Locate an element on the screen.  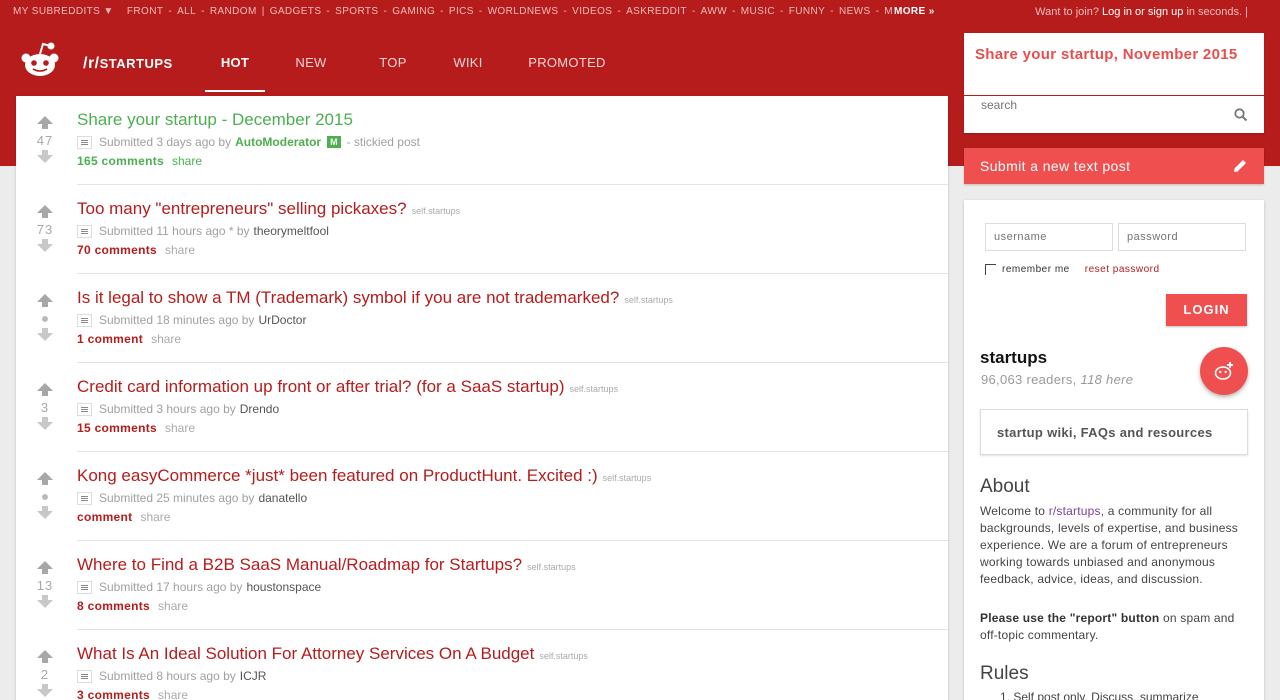
comments-link: 70 comments is located at coordinates (117, 250).